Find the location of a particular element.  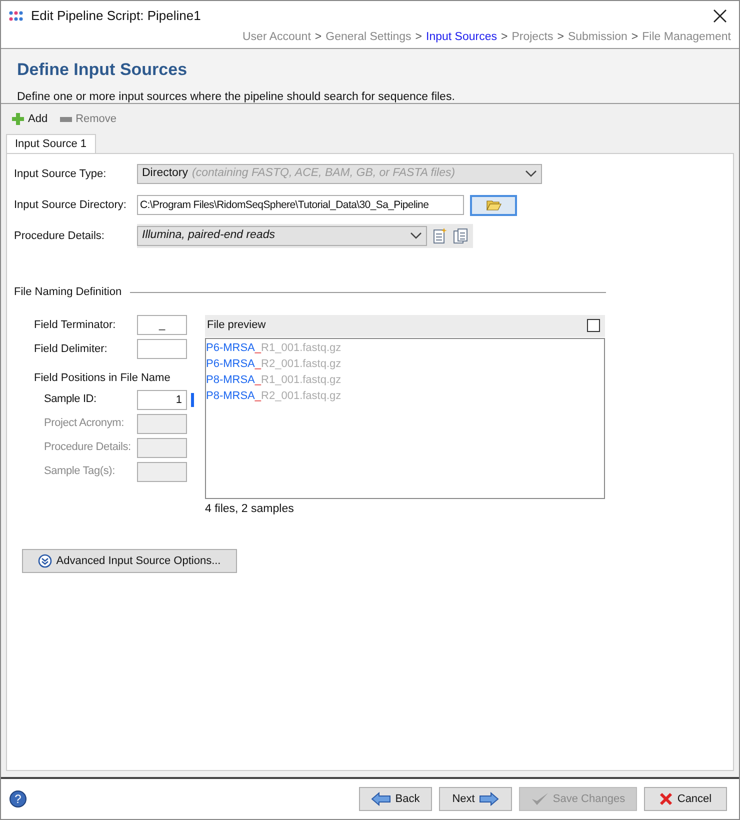

close-x-icon is located at coordinates (666, 799).